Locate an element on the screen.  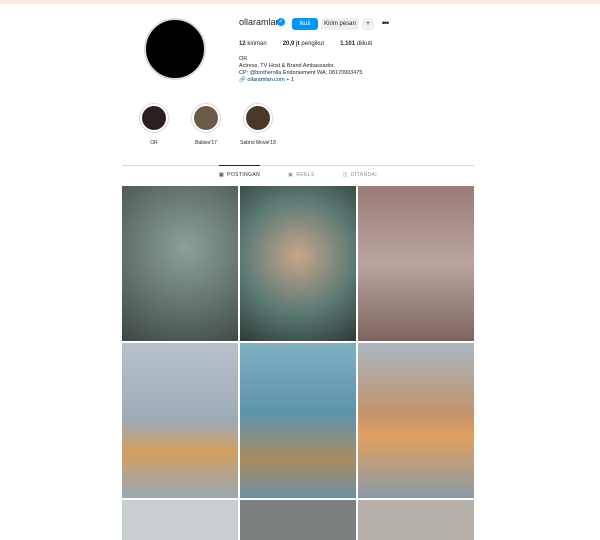
link-icon: 🔗 is located at coordinates (242, 80).